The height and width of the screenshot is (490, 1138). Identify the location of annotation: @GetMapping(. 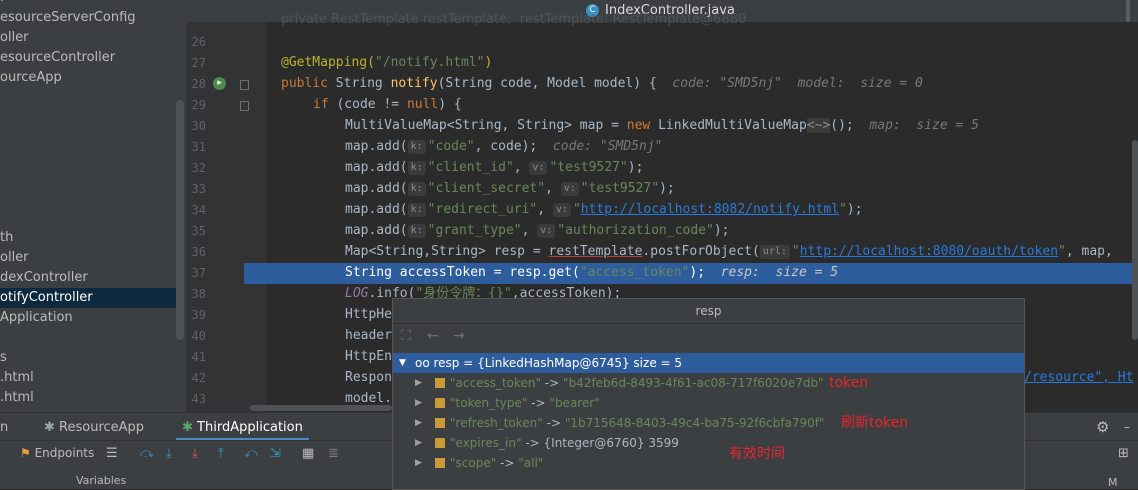
(328, 62).